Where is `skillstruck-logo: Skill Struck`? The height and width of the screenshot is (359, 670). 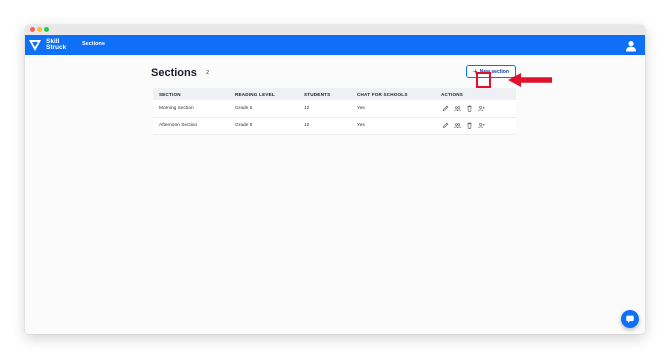
skillstruck-logo: Skill Struck is located at coordinates (47, 45).